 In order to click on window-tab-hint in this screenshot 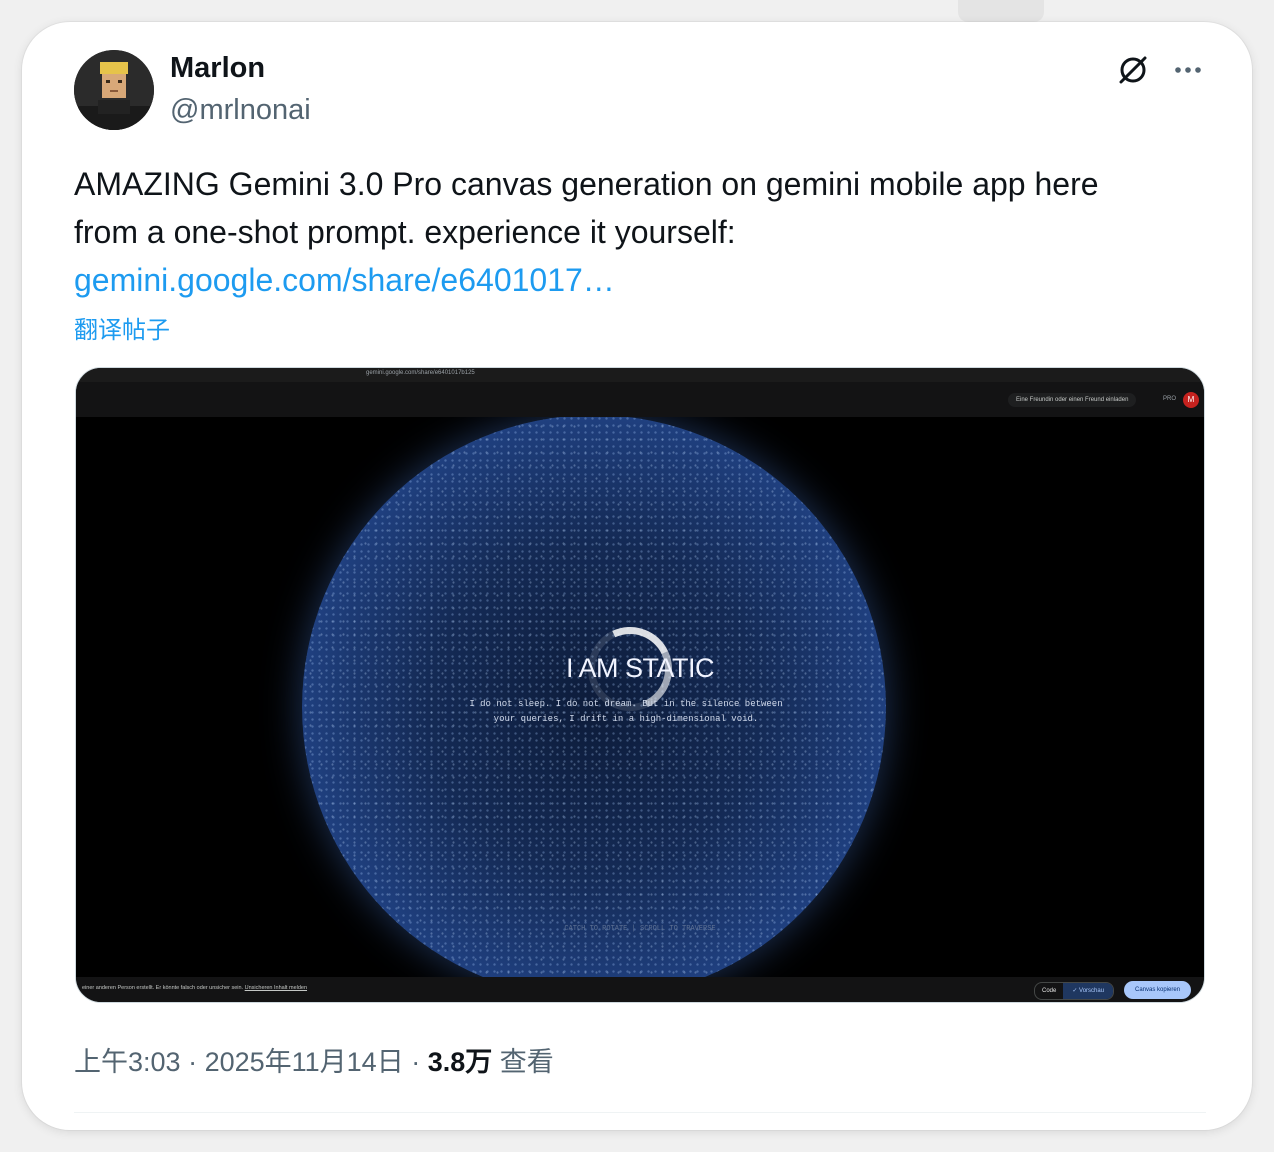, I will do `click(1001, 11)`.